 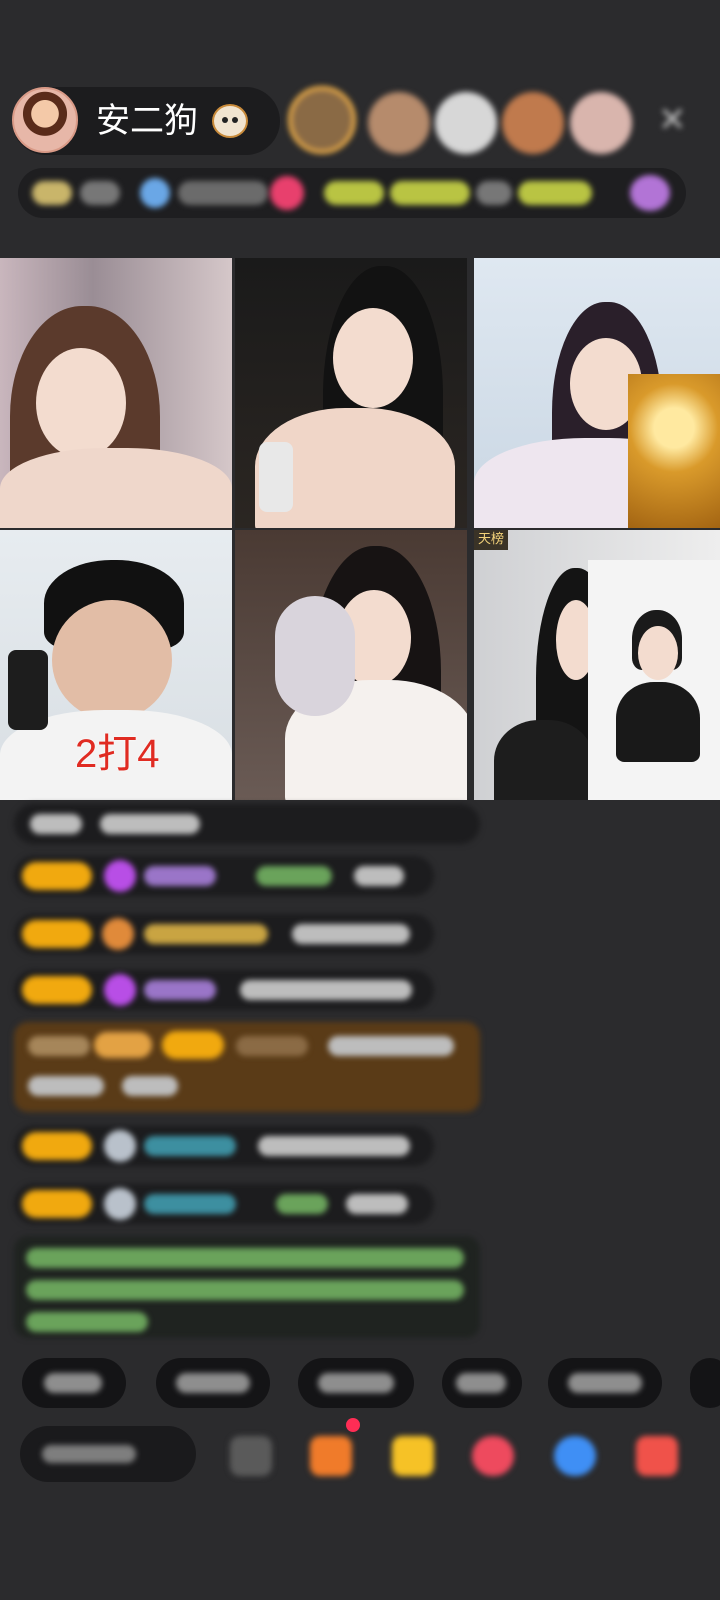 I want to click on rank-text, so click(x=100, y=193).